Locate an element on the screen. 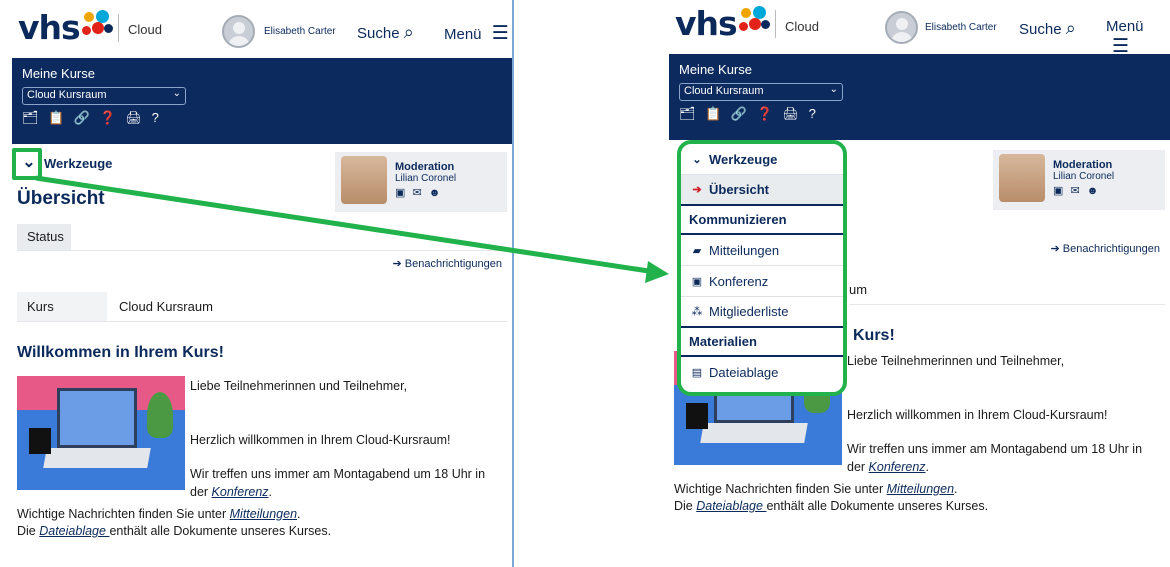  course-value: um is located at coordinates (858, 289).